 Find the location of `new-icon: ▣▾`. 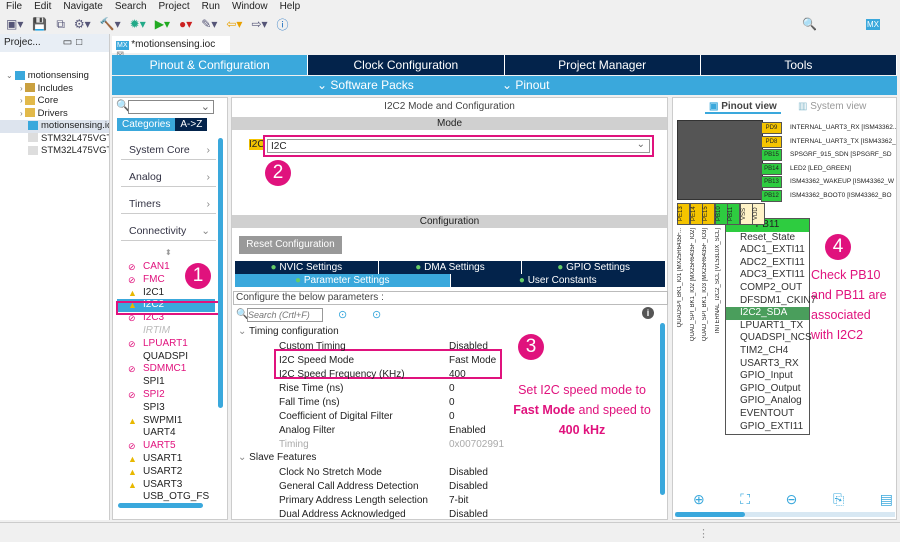

new-icon: ▣▾ is located at coordinates (14, 24).